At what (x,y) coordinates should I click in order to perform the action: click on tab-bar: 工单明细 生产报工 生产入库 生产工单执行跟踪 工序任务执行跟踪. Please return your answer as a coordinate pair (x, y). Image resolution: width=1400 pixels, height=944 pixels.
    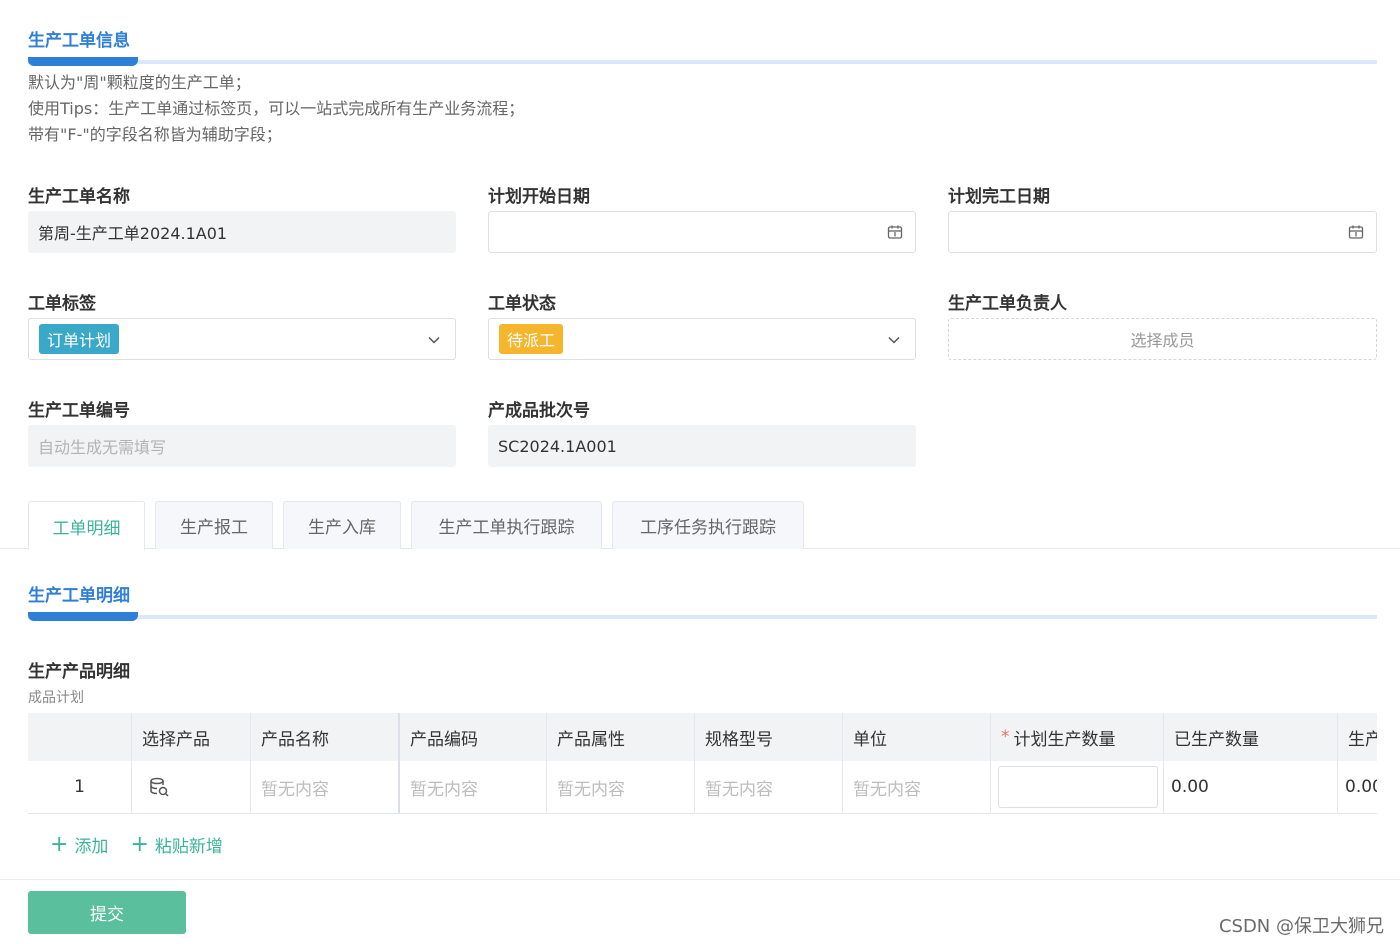
    Looking at the image, I should click on (416, 525).